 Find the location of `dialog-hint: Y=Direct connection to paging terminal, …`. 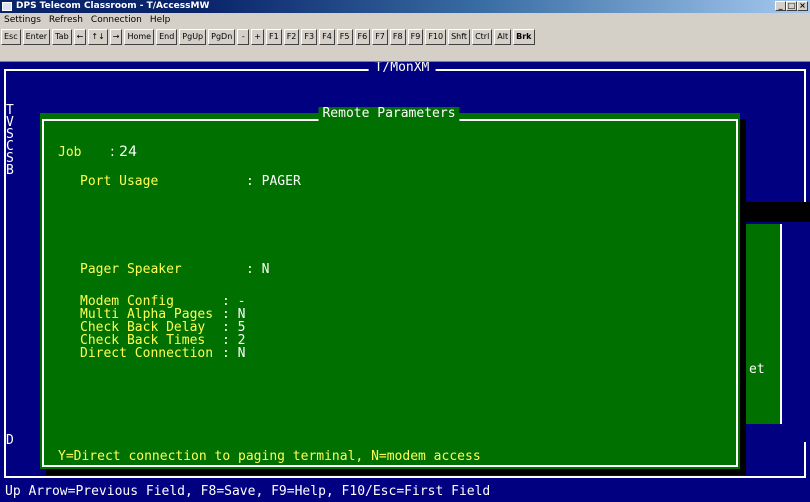

dialog-hint: Y=Direct connection to paging terminal, … is located at coordinates (269, 456).